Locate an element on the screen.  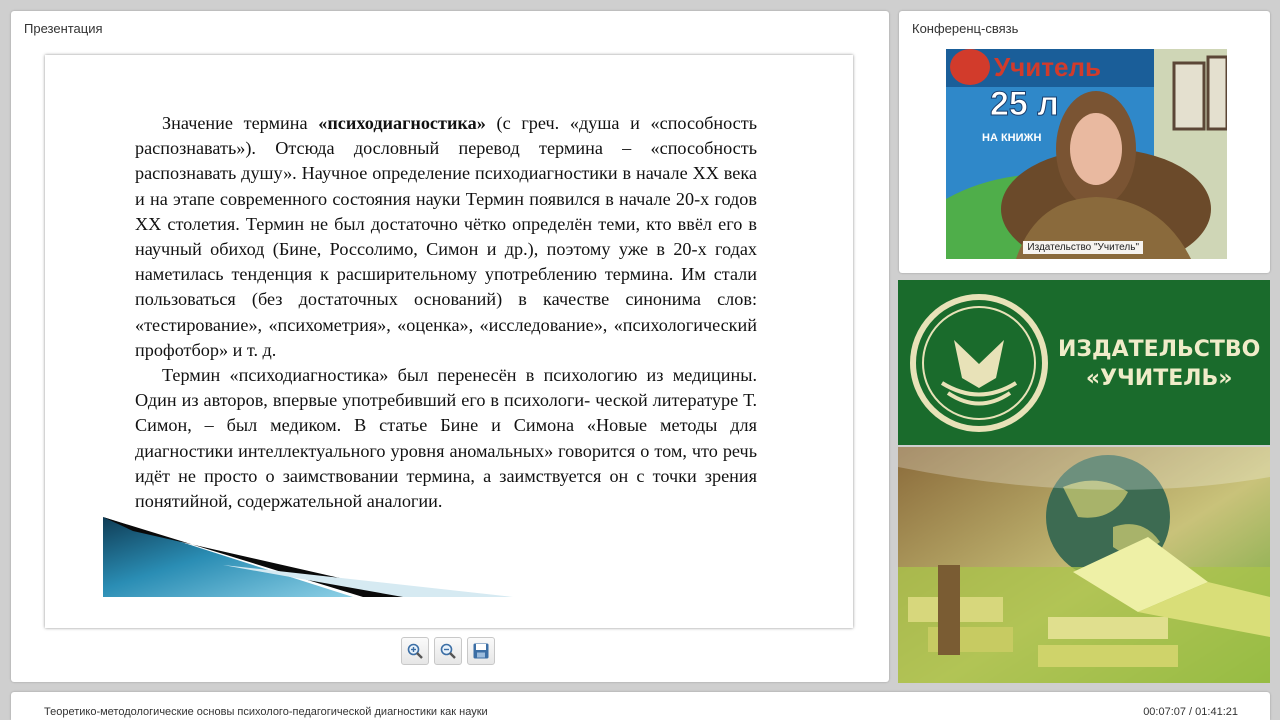
video-scene: Учитель 25 л НА КНИЖН is located at coordinates (1086, 154).